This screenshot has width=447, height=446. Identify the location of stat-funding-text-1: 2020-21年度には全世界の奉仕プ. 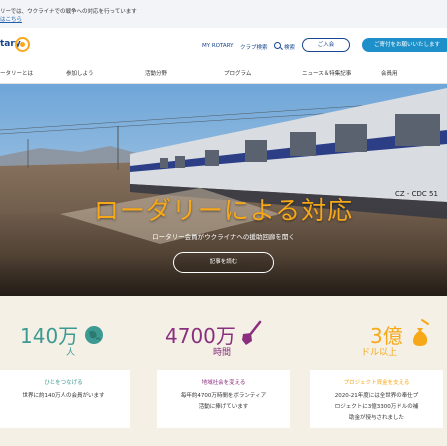
(376, 396).